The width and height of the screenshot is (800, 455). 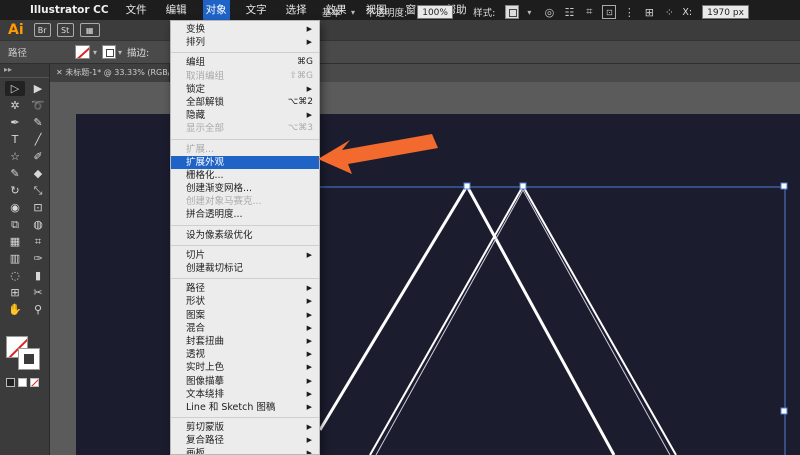 What do you see at coordinates (15, 122) in the screenshot?
I see `pen-tool-icon: ✒` at bounding box center [15, 122].